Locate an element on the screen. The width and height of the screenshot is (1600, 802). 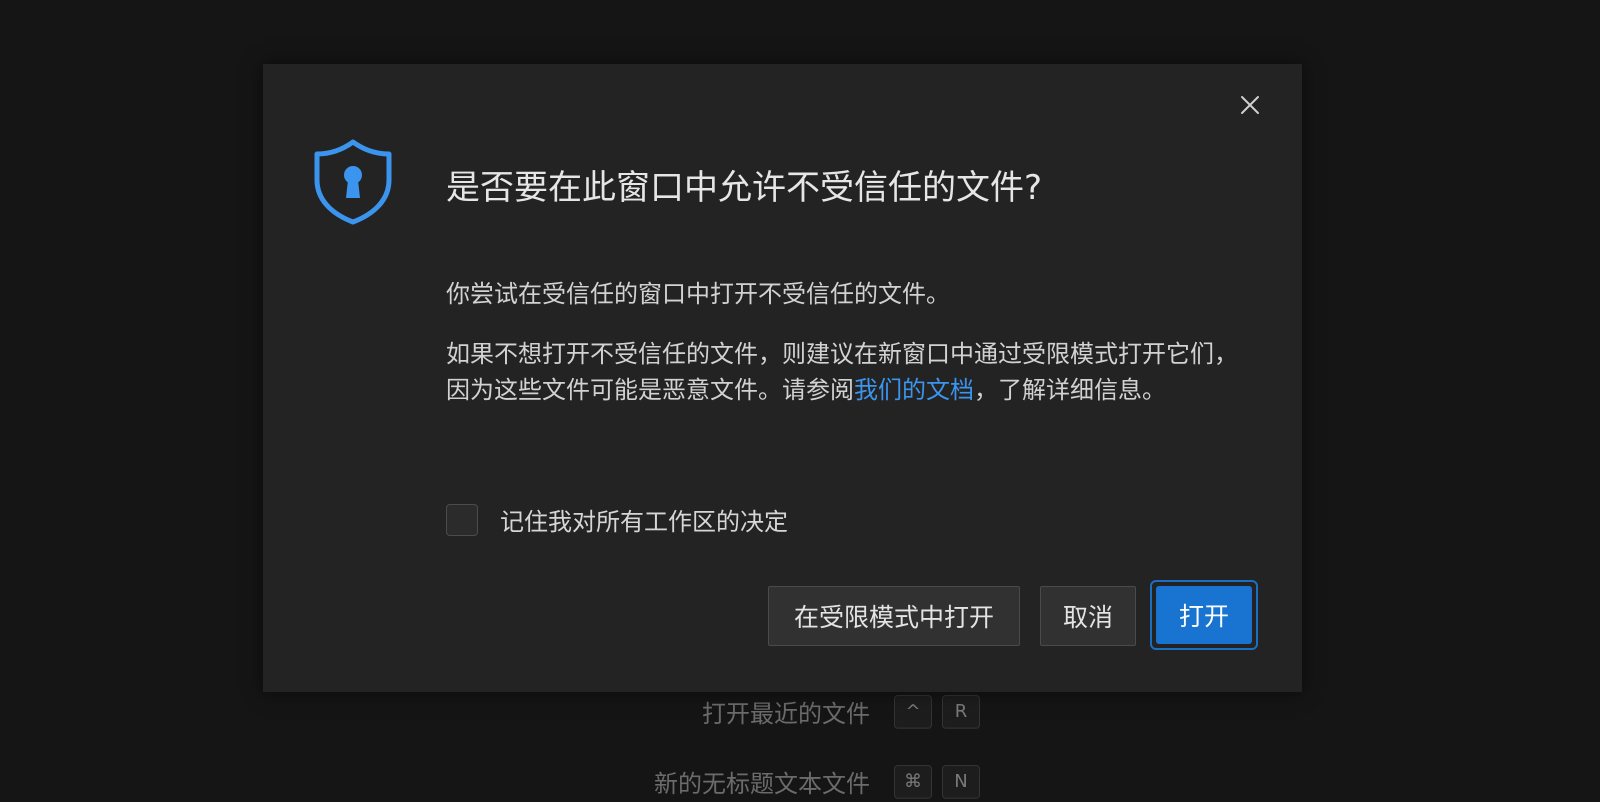
shortcut-label: 打开最近的文件 is located at coordinates (786, 714).